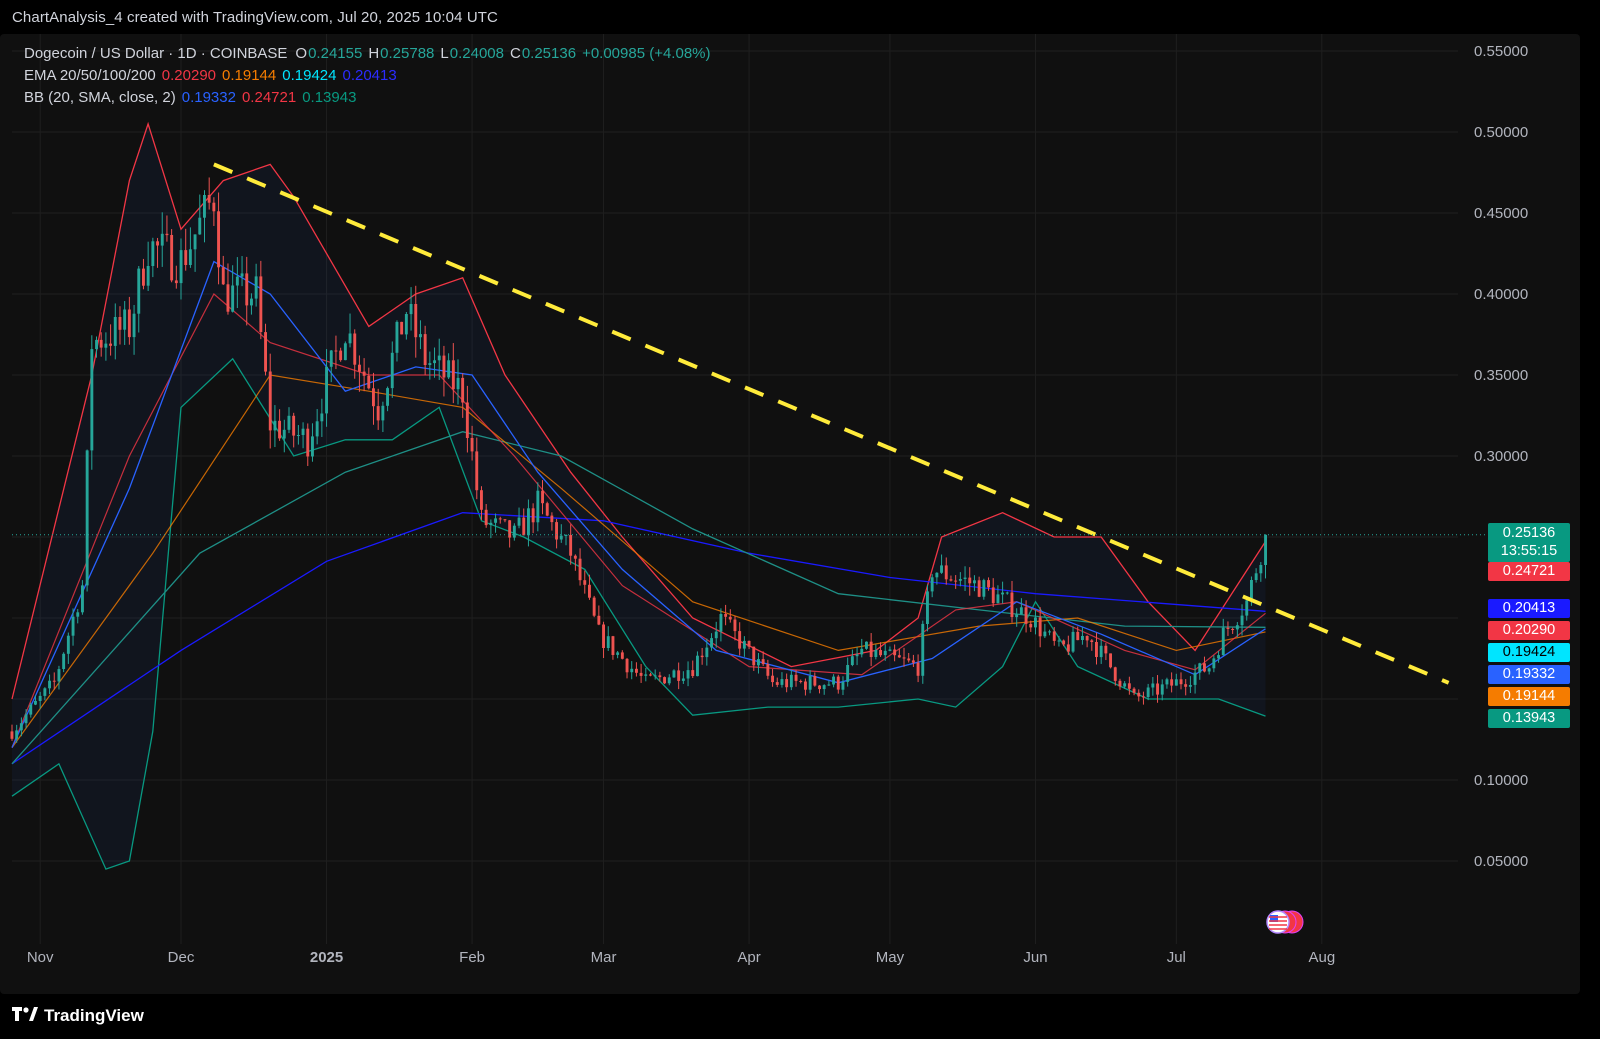 The height and width of the screenshot is (1039, 1600). What do you see at coordinates (1529, 630) in the screenshot?
I see `ema20-price-label: 0.20290` at bounding box center [1529, 630].